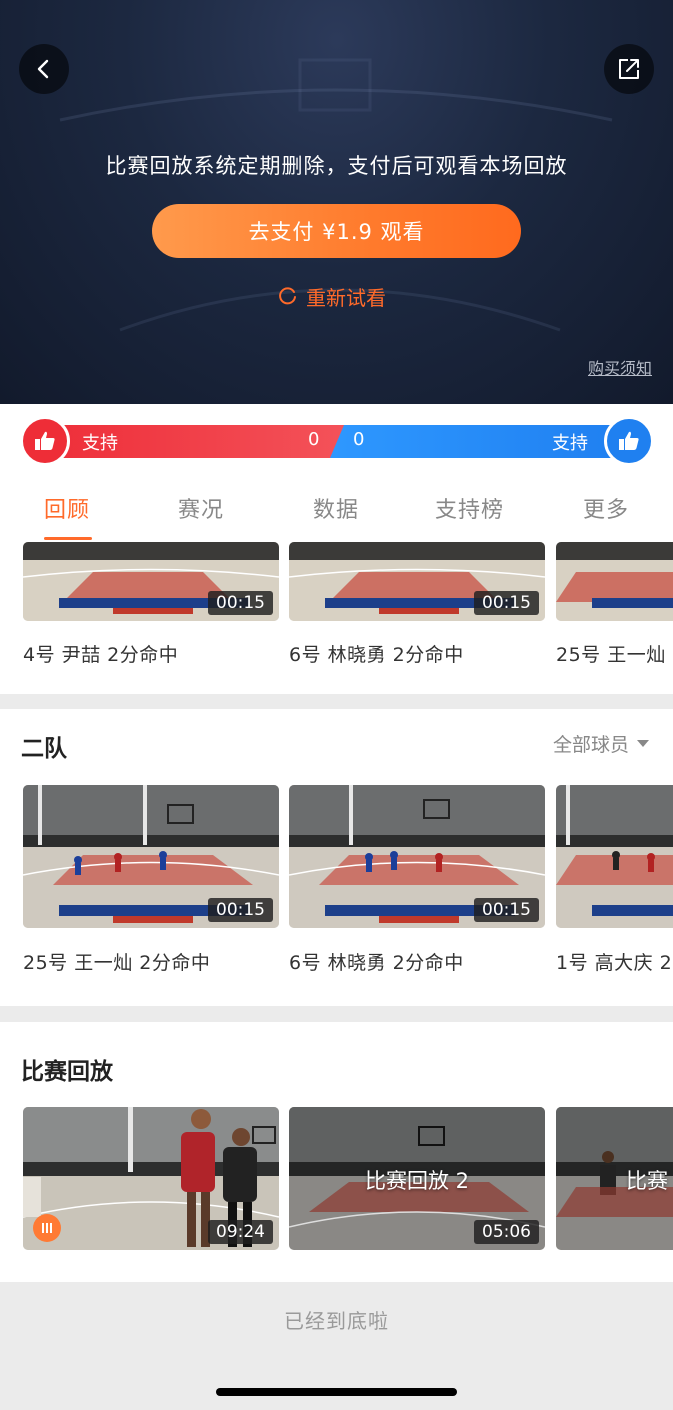  Describe the element at coordinates (469, 508) in the screenshot. I see `tab-support-rank: 支持榜` at that location.